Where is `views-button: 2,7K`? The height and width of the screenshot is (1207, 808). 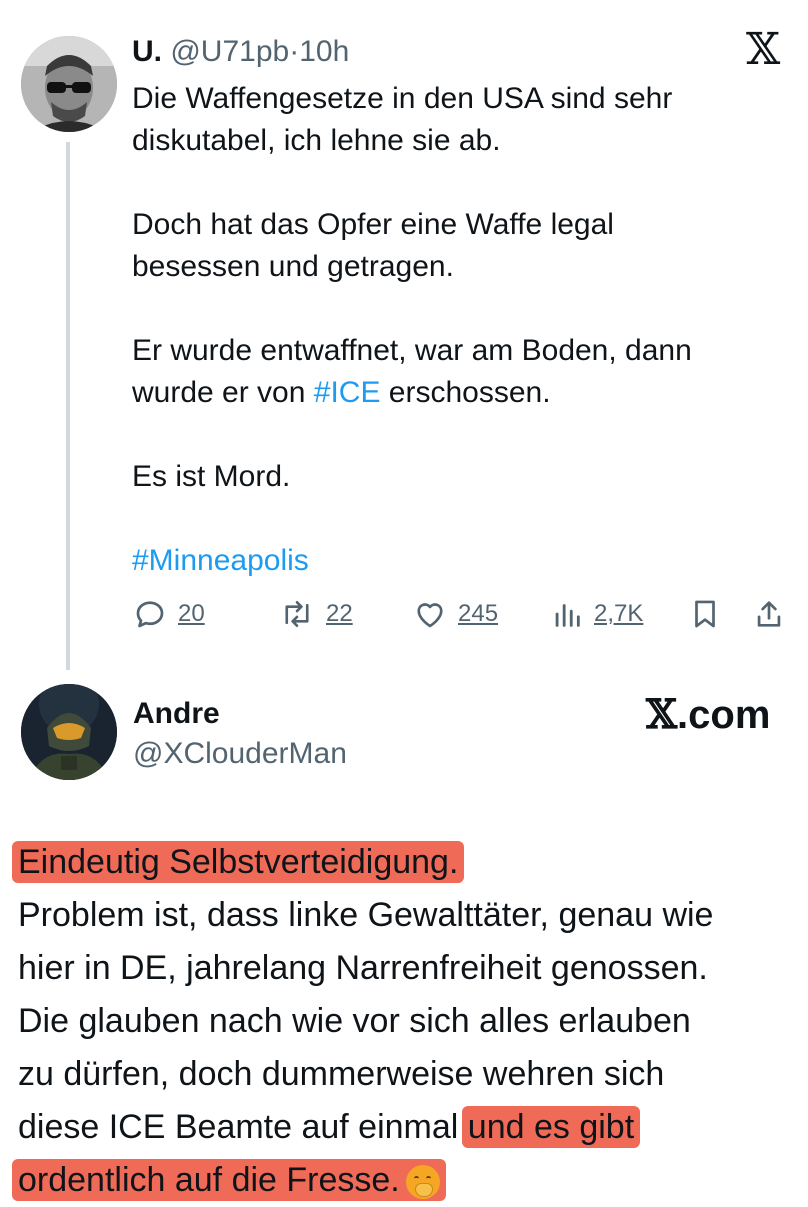 views-button: 2,7K is located at coordinates (596, 614).